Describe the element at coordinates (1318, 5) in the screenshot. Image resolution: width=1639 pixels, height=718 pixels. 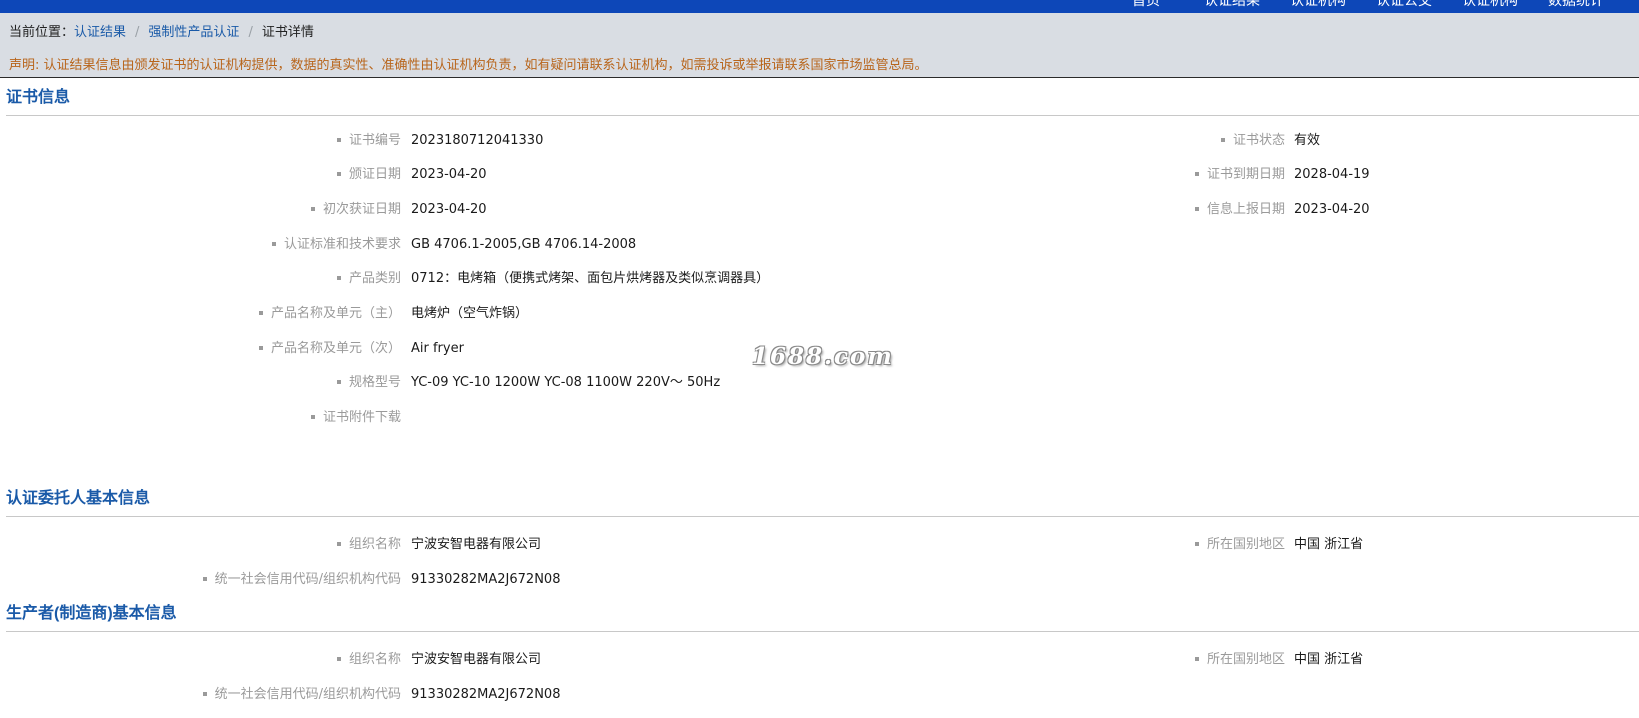
I see `top-nav-item-agencies: 认证机构` at that location.